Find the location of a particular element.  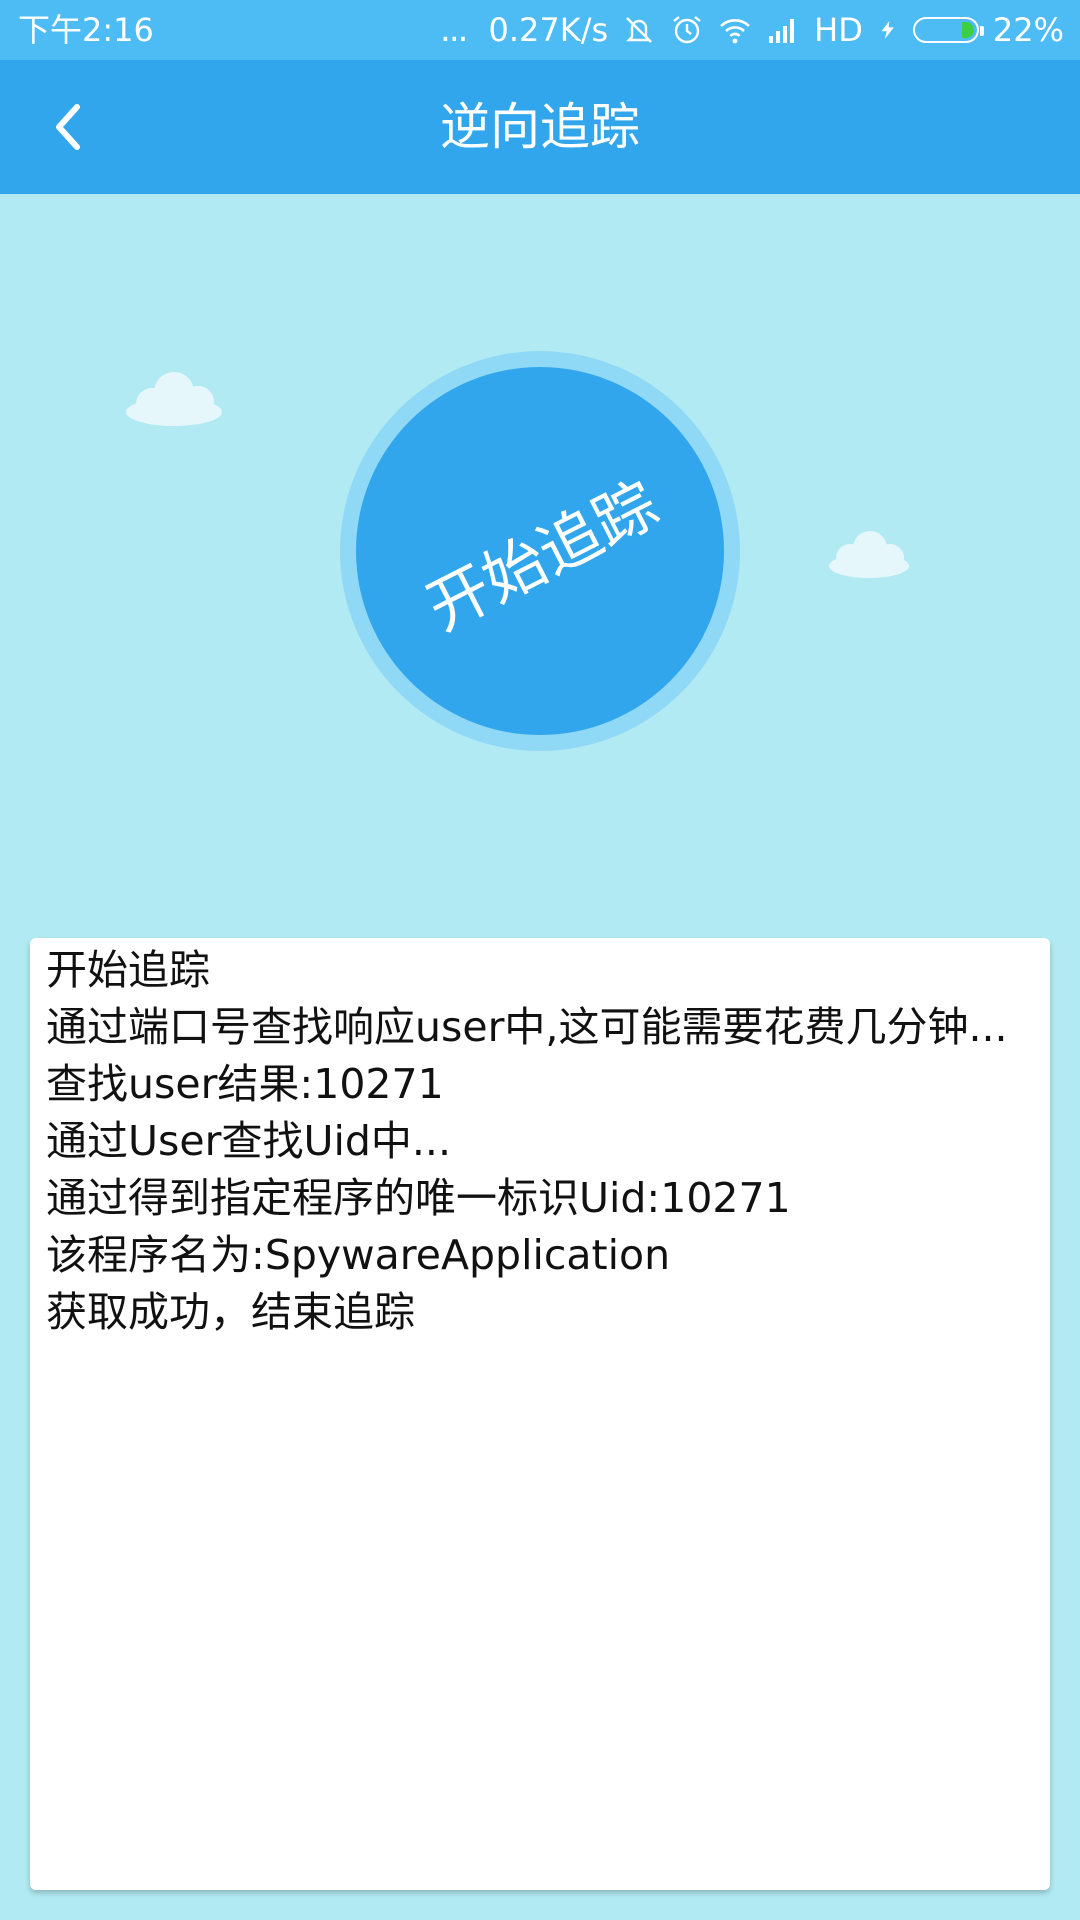

page-title: 逆向追踪 is located at coordinates (540, 127).